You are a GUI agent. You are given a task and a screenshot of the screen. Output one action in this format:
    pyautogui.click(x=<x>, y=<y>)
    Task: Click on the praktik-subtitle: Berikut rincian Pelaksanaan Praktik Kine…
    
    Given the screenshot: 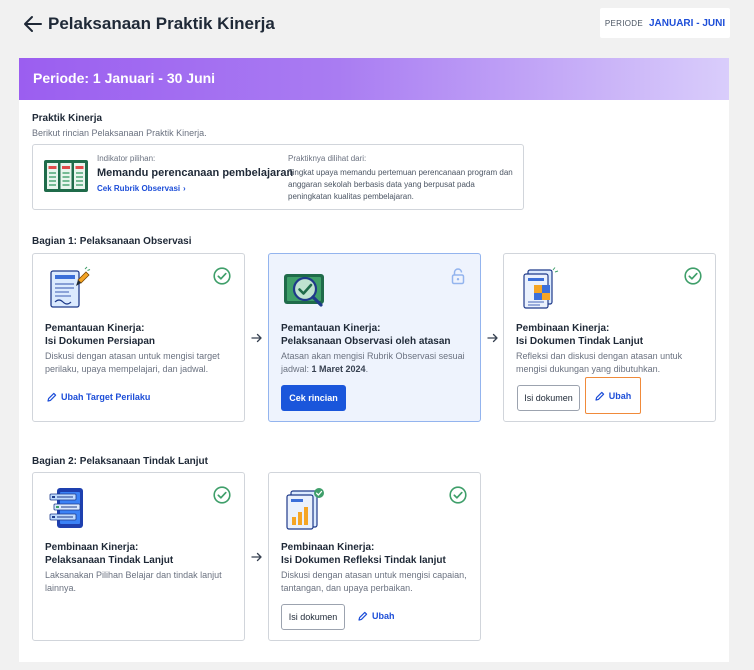 What is the action you would take?
    pyautogui.click(x=119, y=133)
    